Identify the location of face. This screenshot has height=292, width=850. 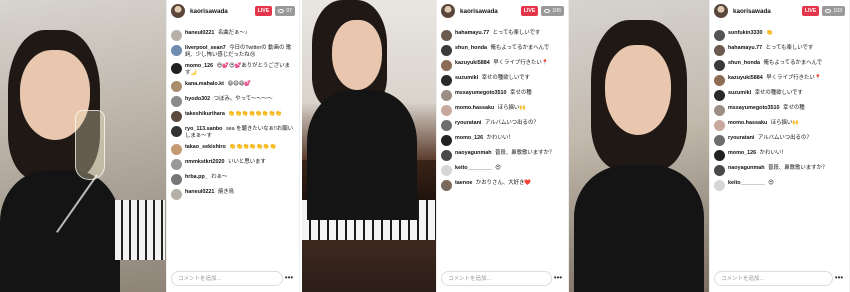
(357, 55).